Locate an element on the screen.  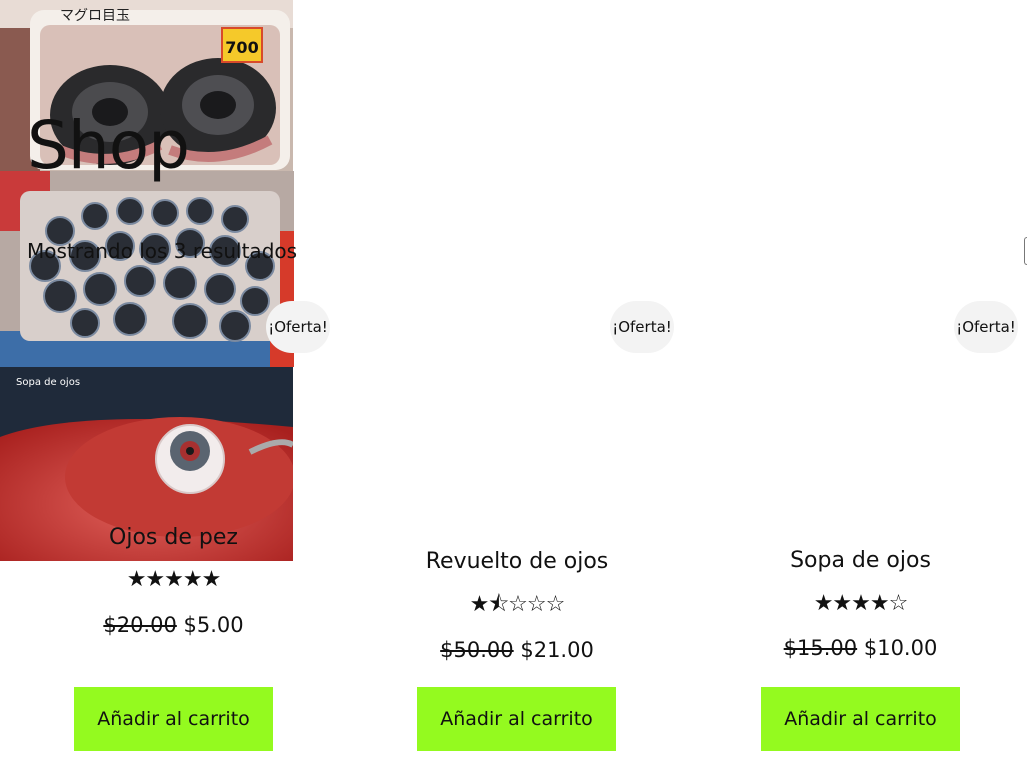
price-old: $20.00 is located at coordinates (140, 625).